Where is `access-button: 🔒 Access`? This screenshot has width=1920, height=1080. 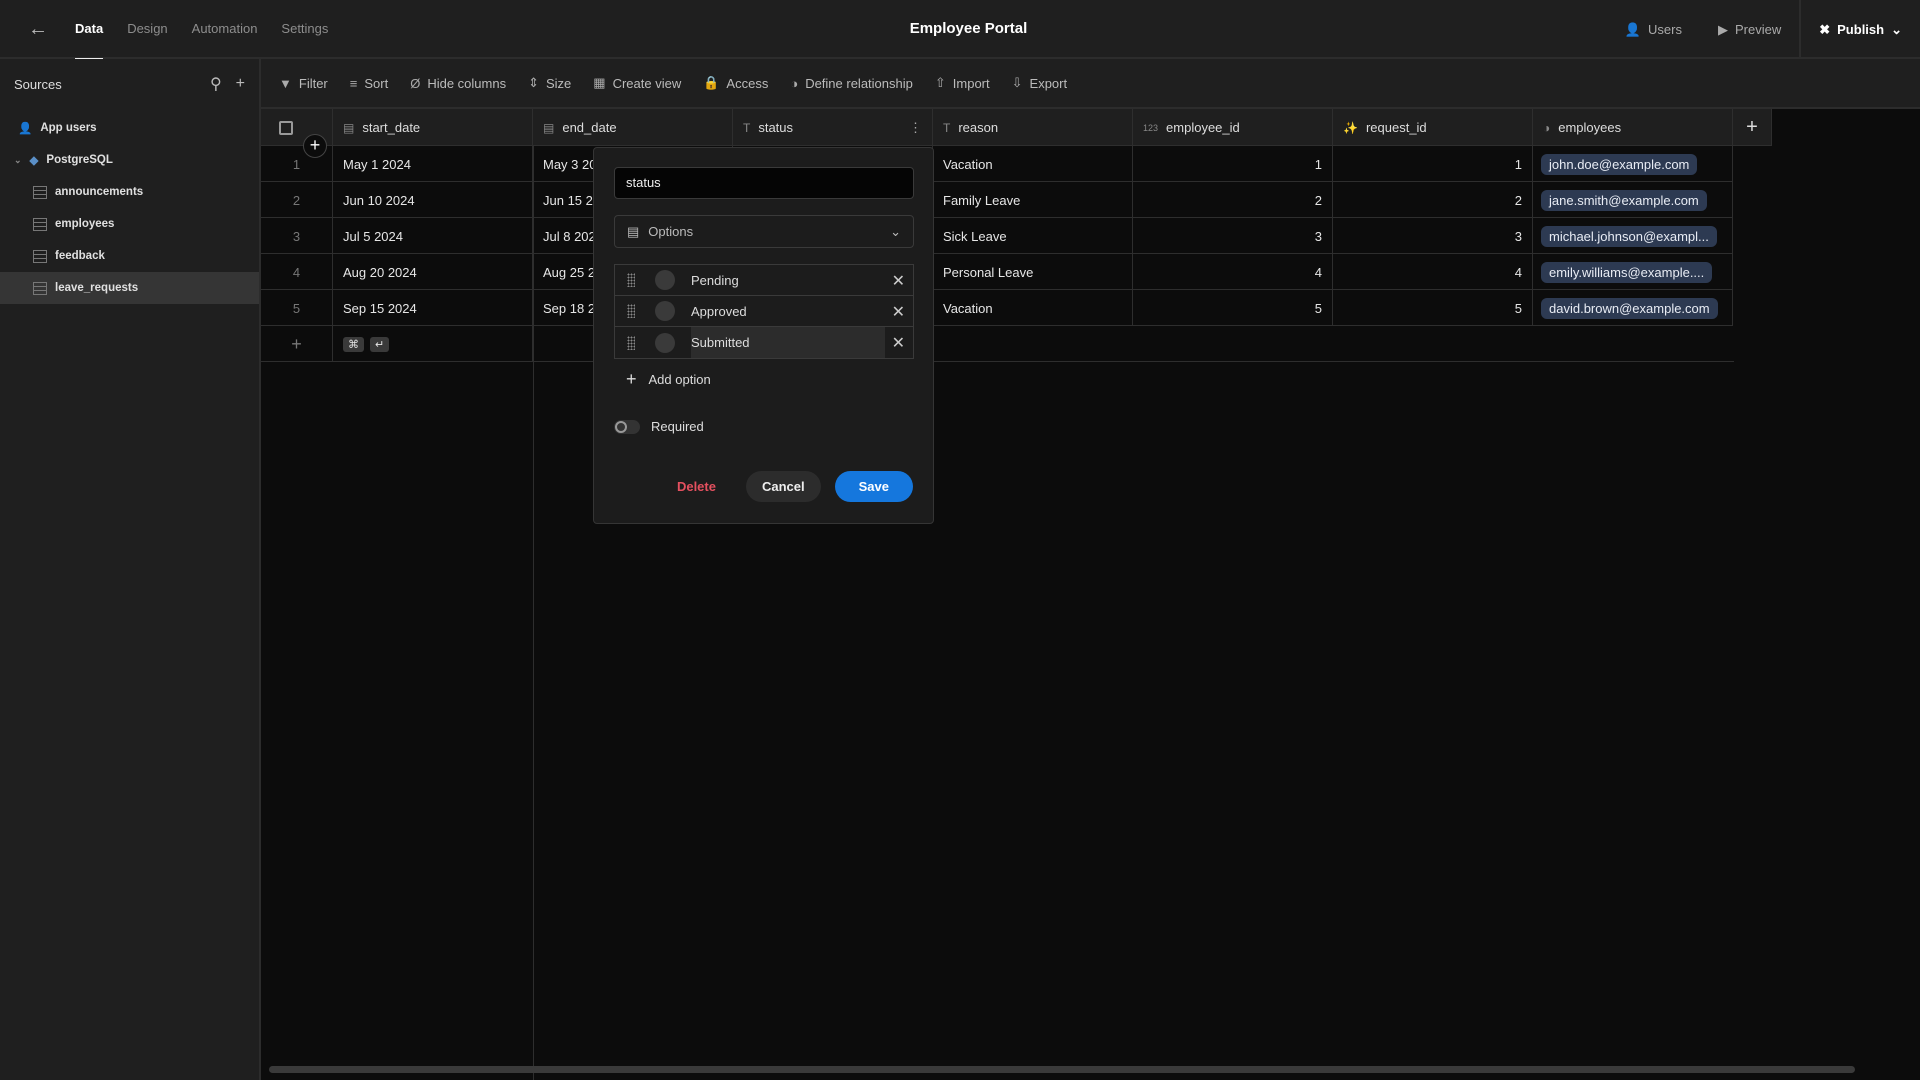 access-button: 🔒 Access is located at coordinates (735, 83).